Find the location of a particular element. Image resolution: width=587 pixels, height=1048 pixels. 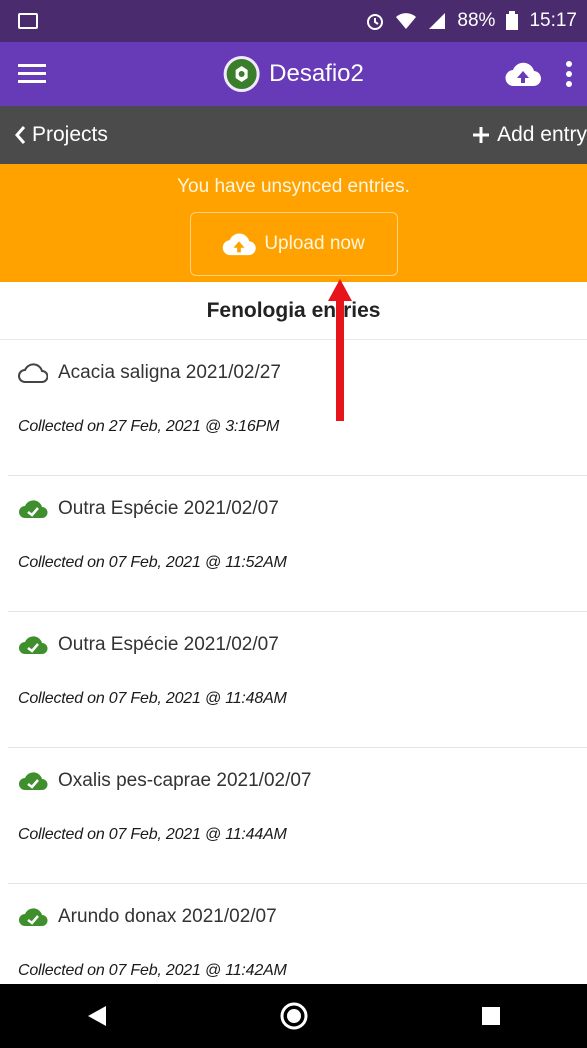

add-entry-button: Add entry is located at coordinates (529, 135).